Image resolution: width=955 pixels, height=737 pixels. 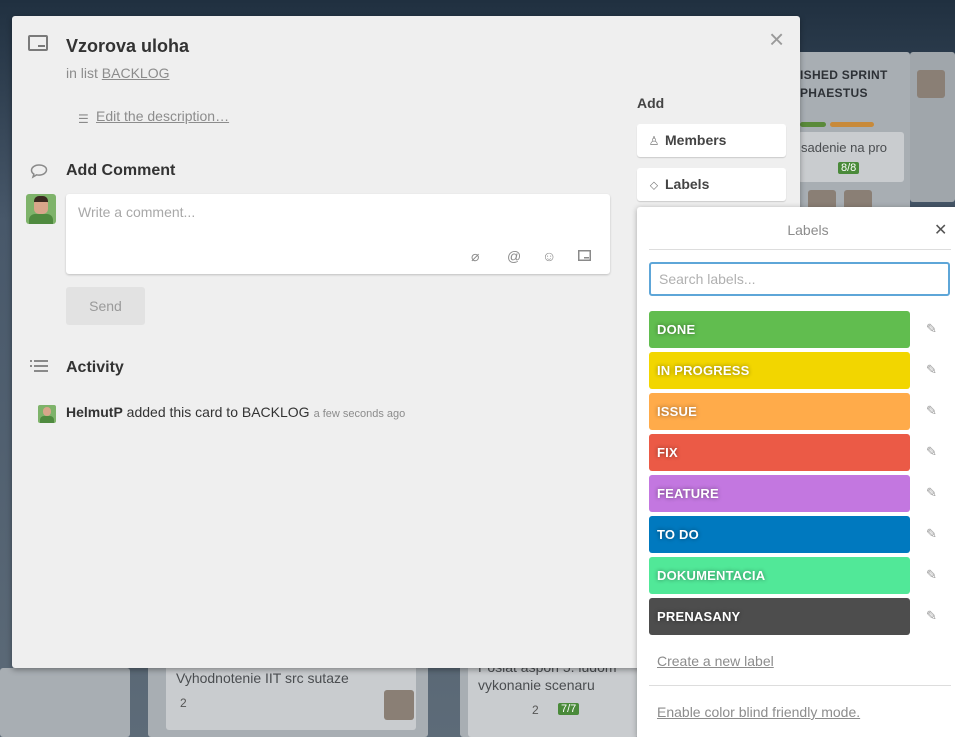 I want to click on label-fix: FIX, so click(x=779, y=452).